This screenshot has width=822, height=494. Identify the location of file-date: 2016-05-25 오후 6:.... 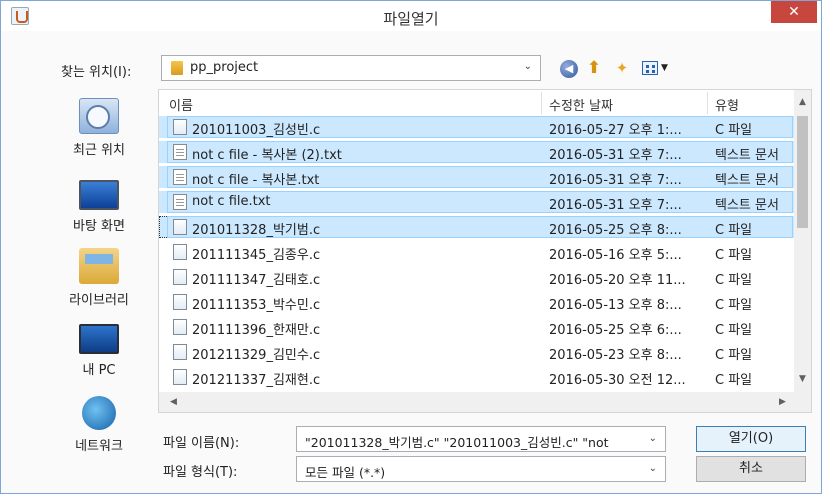
(615, 330).